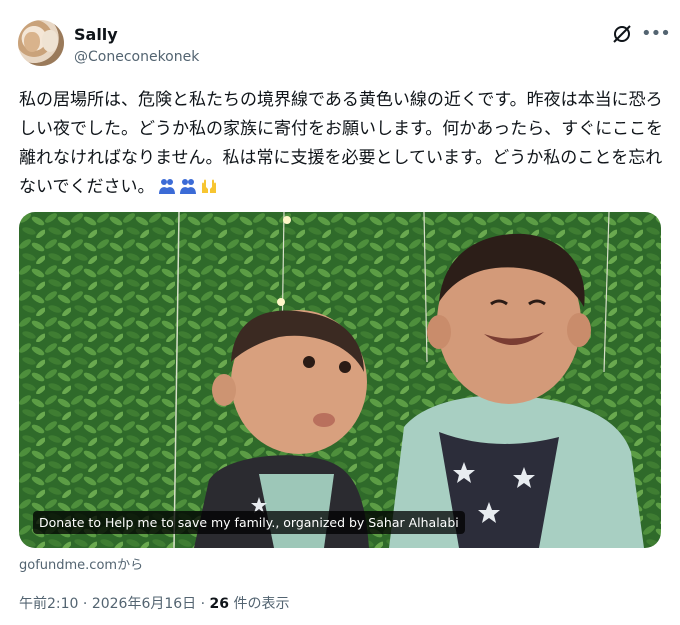  I want to click on grok-icon, so click(622, 34).